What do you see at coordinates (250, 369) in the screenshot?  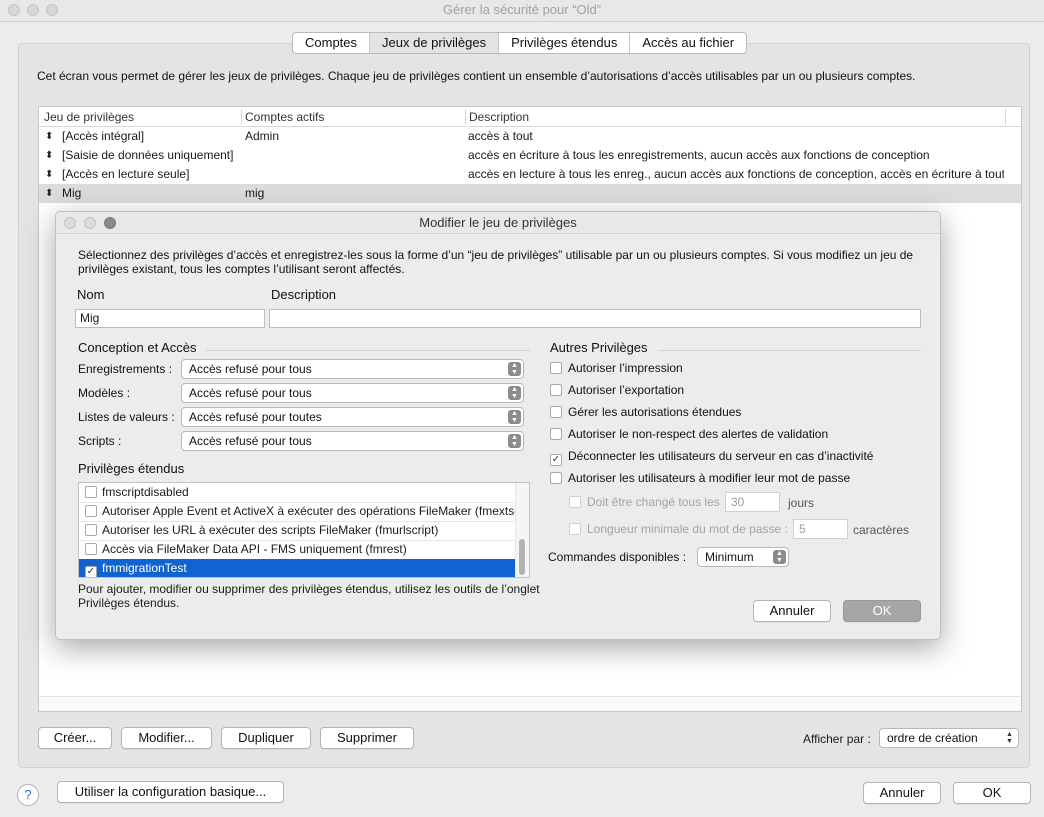 I see `records-value: Accès refusé pour tous` at bounding box center [250, 369].